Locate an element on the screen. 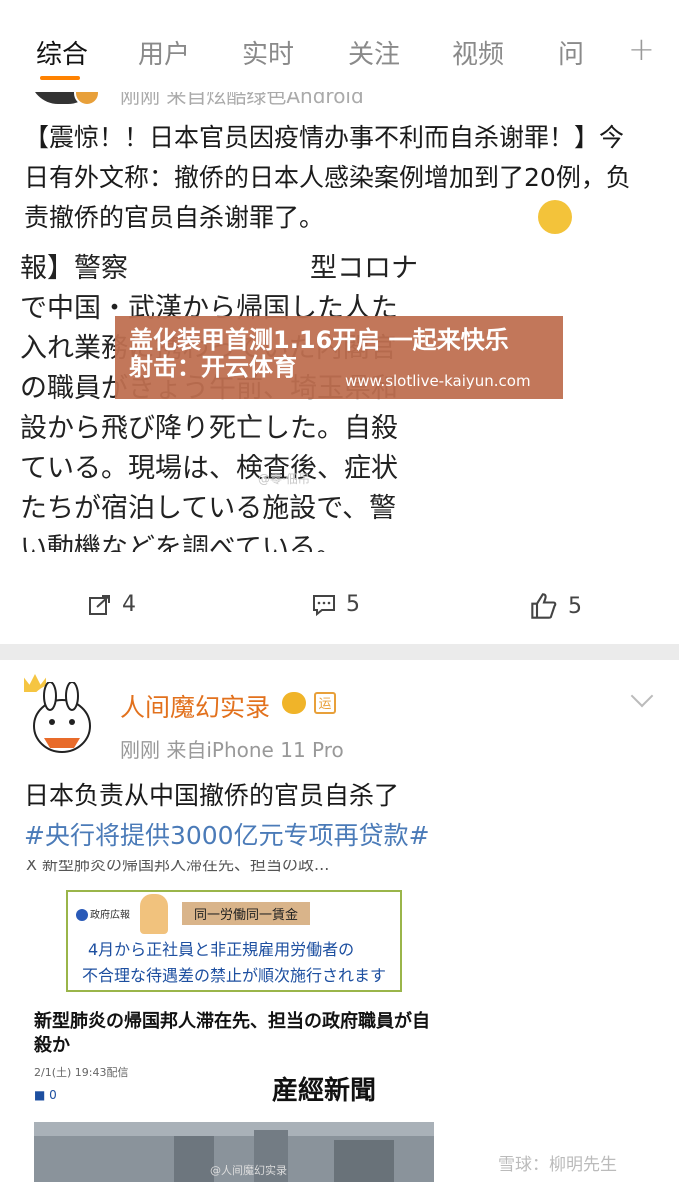 The width and height of the screenshot is (679, 1182). gov-logo-icon is located at coordinates (82, 915).